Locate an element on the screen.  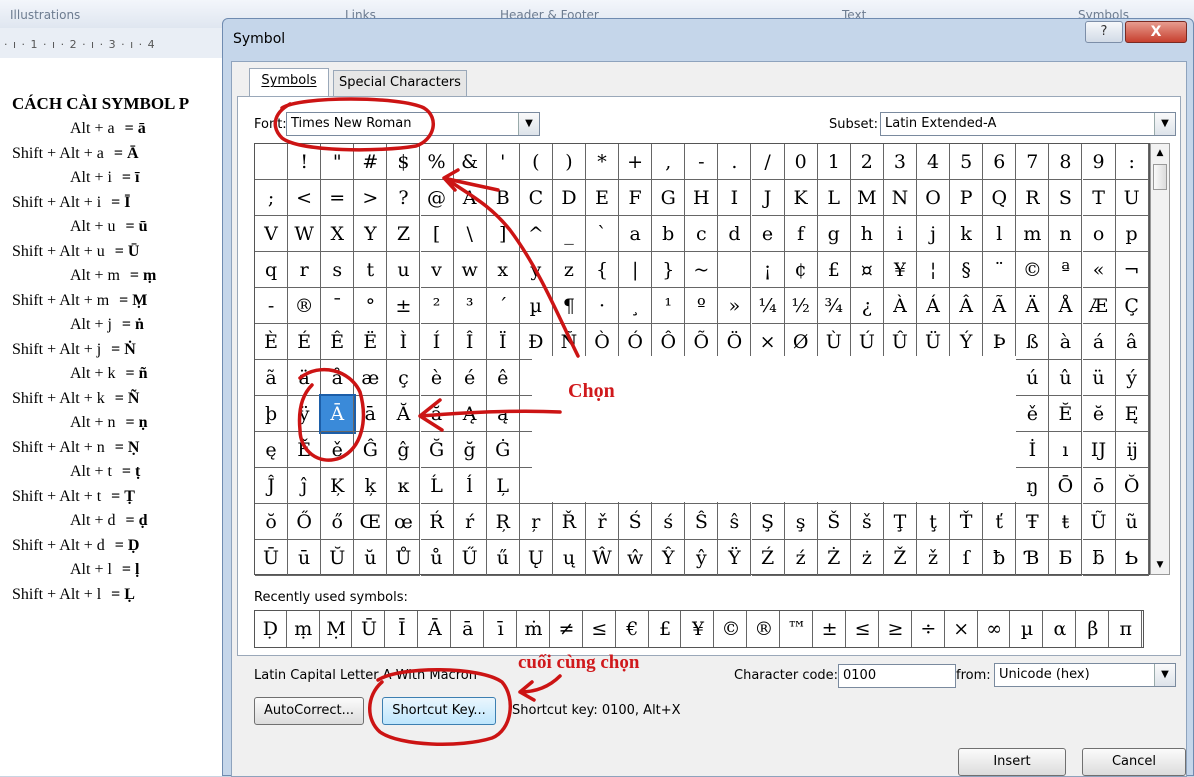
symbol-cell: ¯ is located at coordinates (338, 306).